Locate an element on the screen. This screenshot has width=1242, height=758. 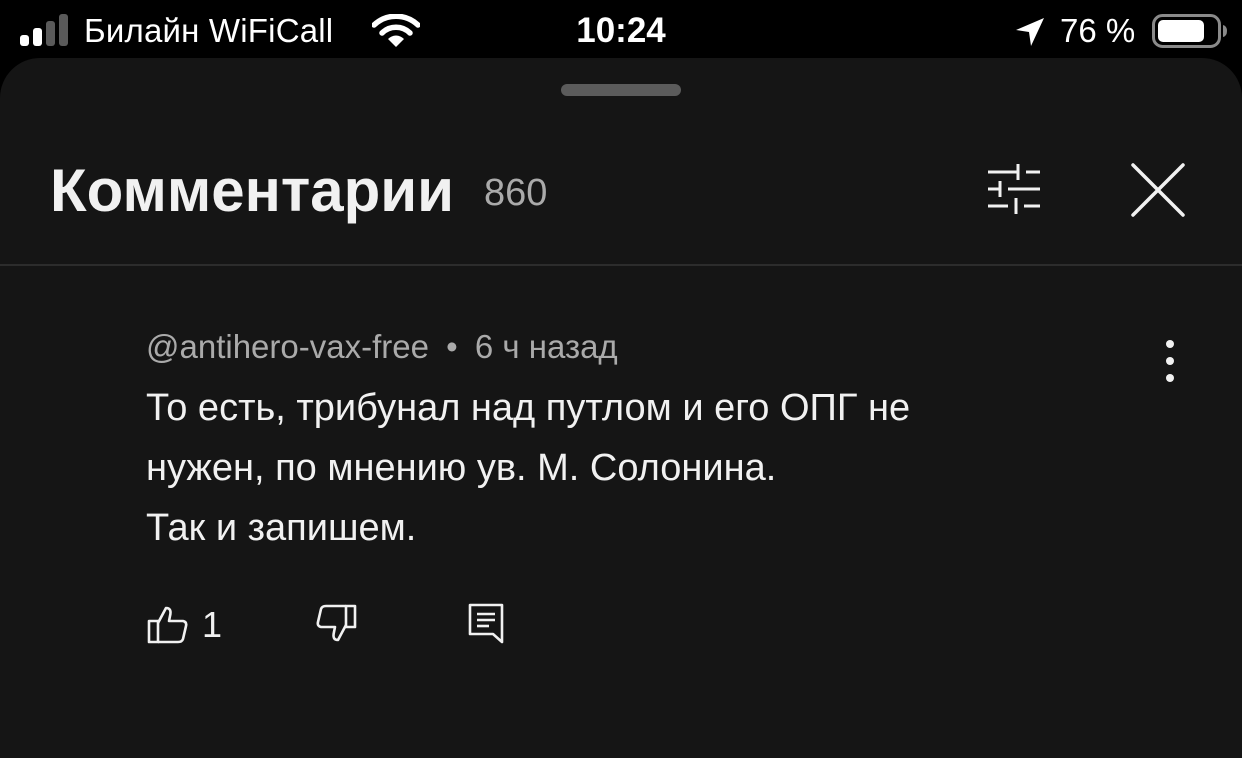
clock: 10:24 is located at coordinates (621, 30).